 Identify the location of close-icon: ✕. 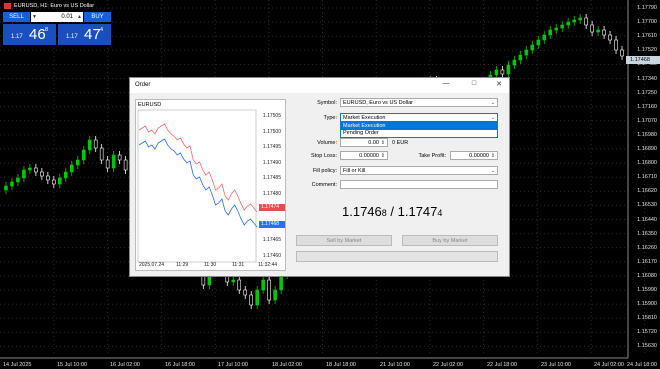
(499, 84).